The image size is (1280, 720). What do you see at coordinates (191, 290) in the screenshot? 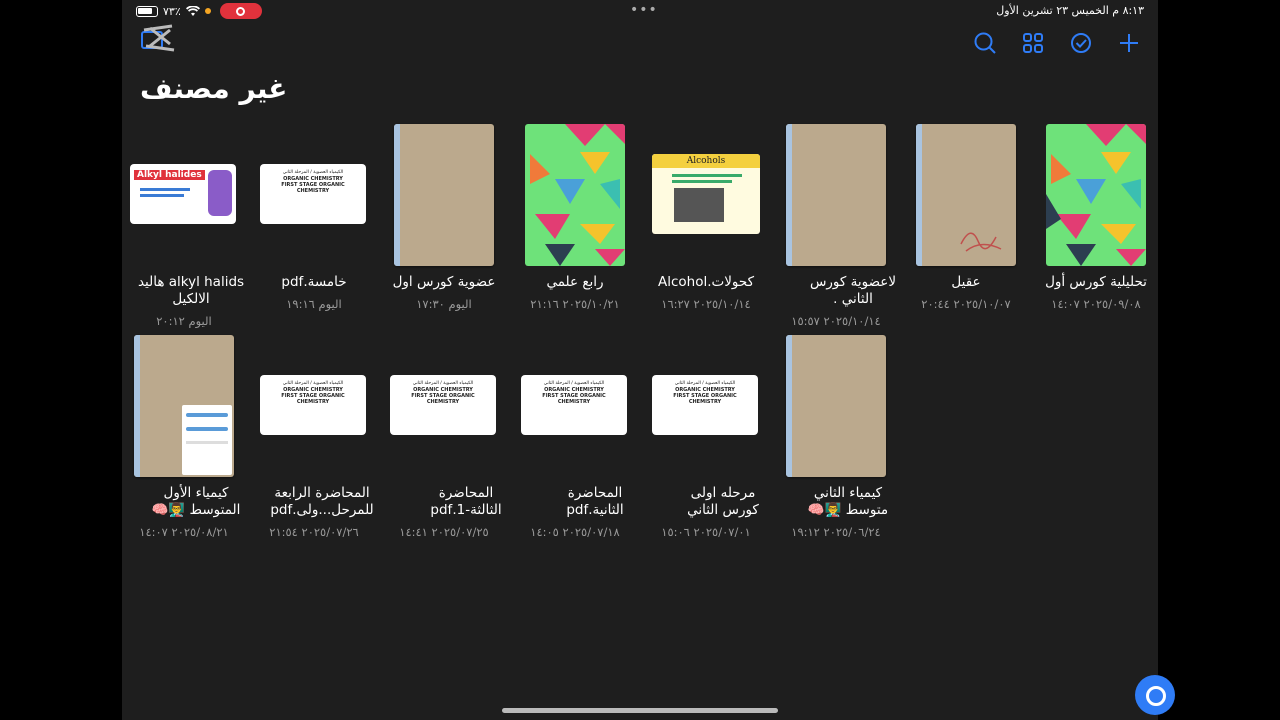
I see `document-name: alkyl halids هاليد الالكيل` at bounding box center [191, 290].